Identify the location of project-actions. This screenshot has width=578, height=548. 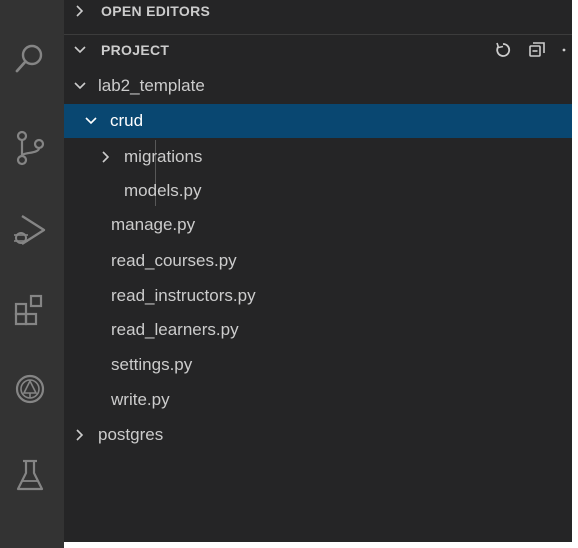
(530, 50).